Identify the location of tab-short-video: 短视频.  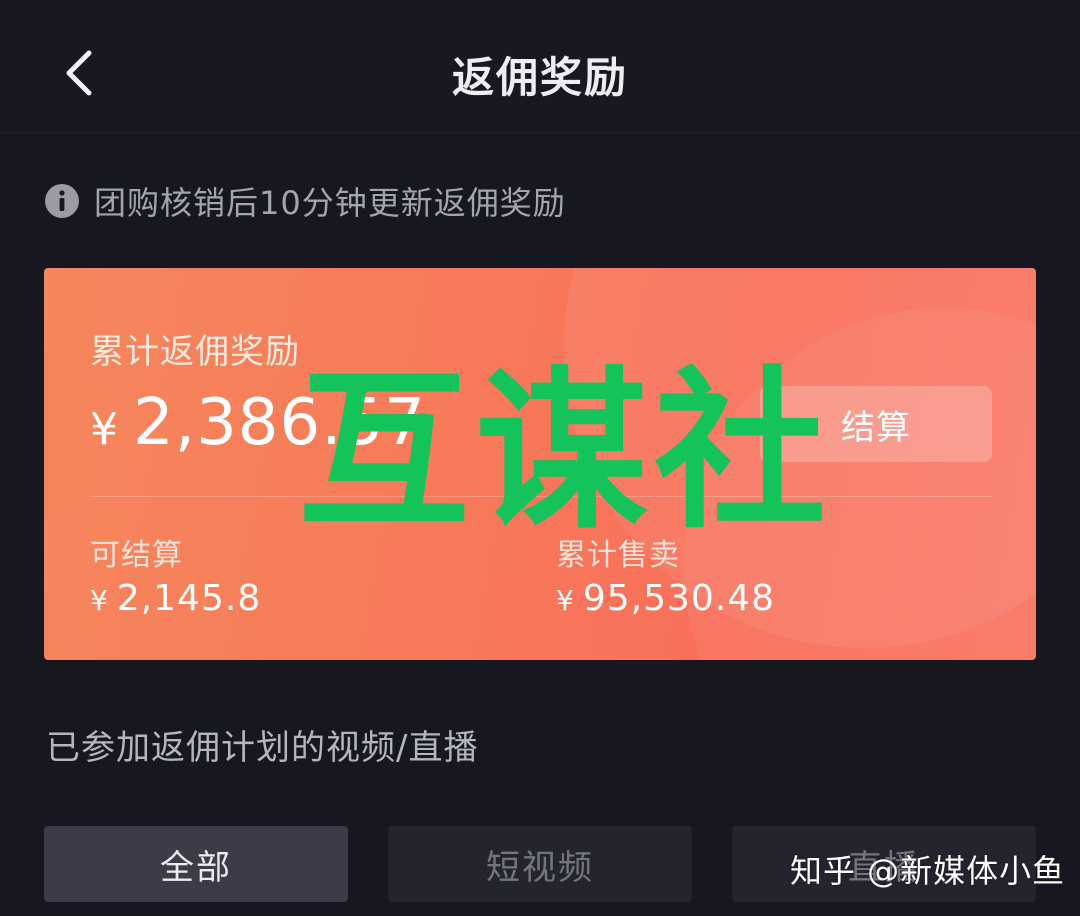
(540, 864).